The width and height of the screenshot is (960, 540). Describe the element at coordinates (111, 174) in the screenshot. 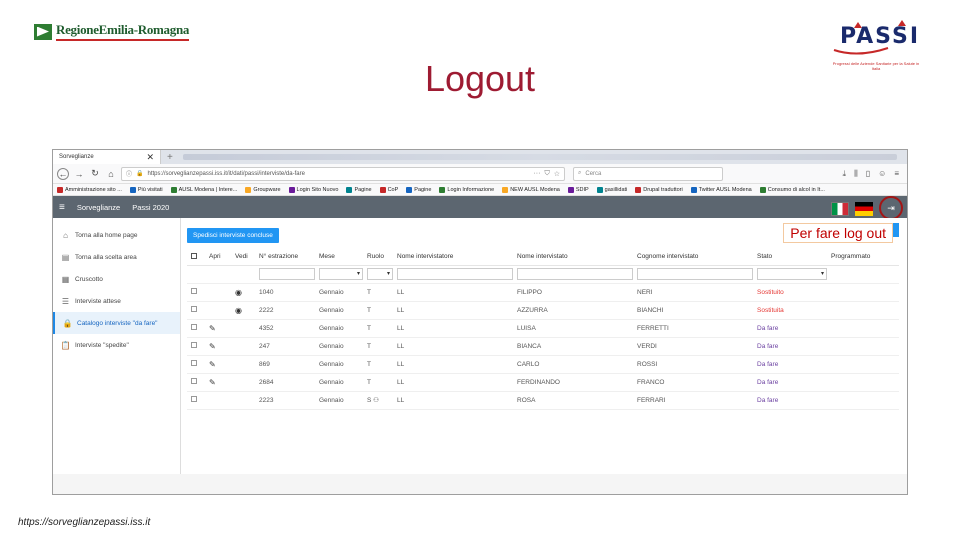

I see `home-icon: ⌂` at that location.